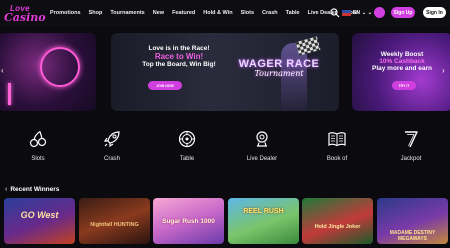 Image resolution: width=450 pixels, height=248 pixels. I want to click on nav-shop: Shop, so click(96, 13).